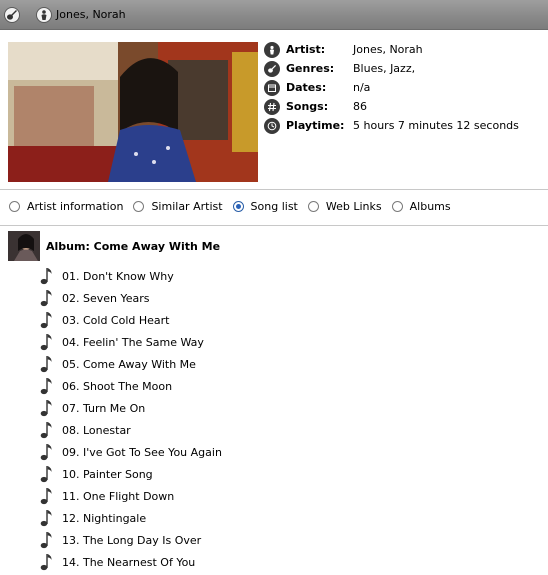 Image resolution: width=548 pixels, height=575 pixels. Describe the element at coordinates (118, 276) in the screenshot. I see `song-title: 01. Don't Know Why` at that location.